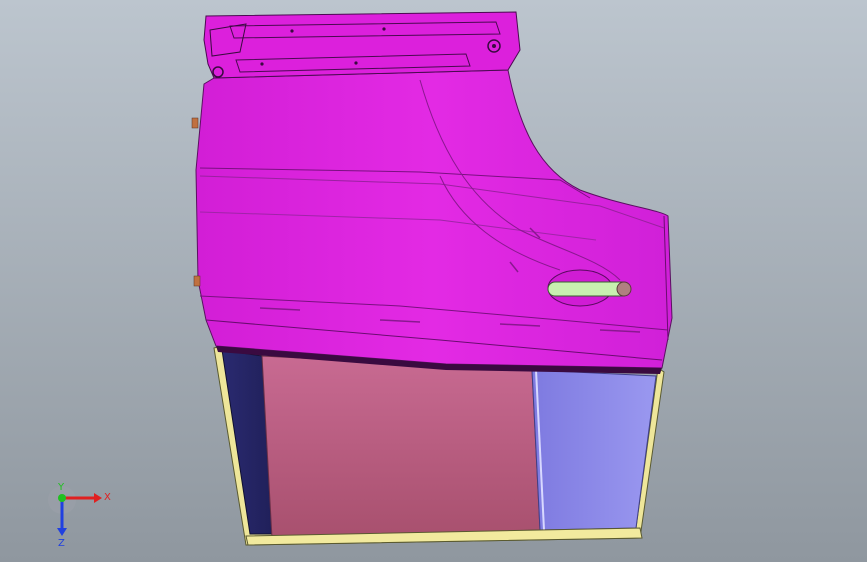 The image size is (867, 562). What do you see at coordinates (61, 543) in the screenshot?
I see `z-axis-label: Z` at bounding box center [61, 543].